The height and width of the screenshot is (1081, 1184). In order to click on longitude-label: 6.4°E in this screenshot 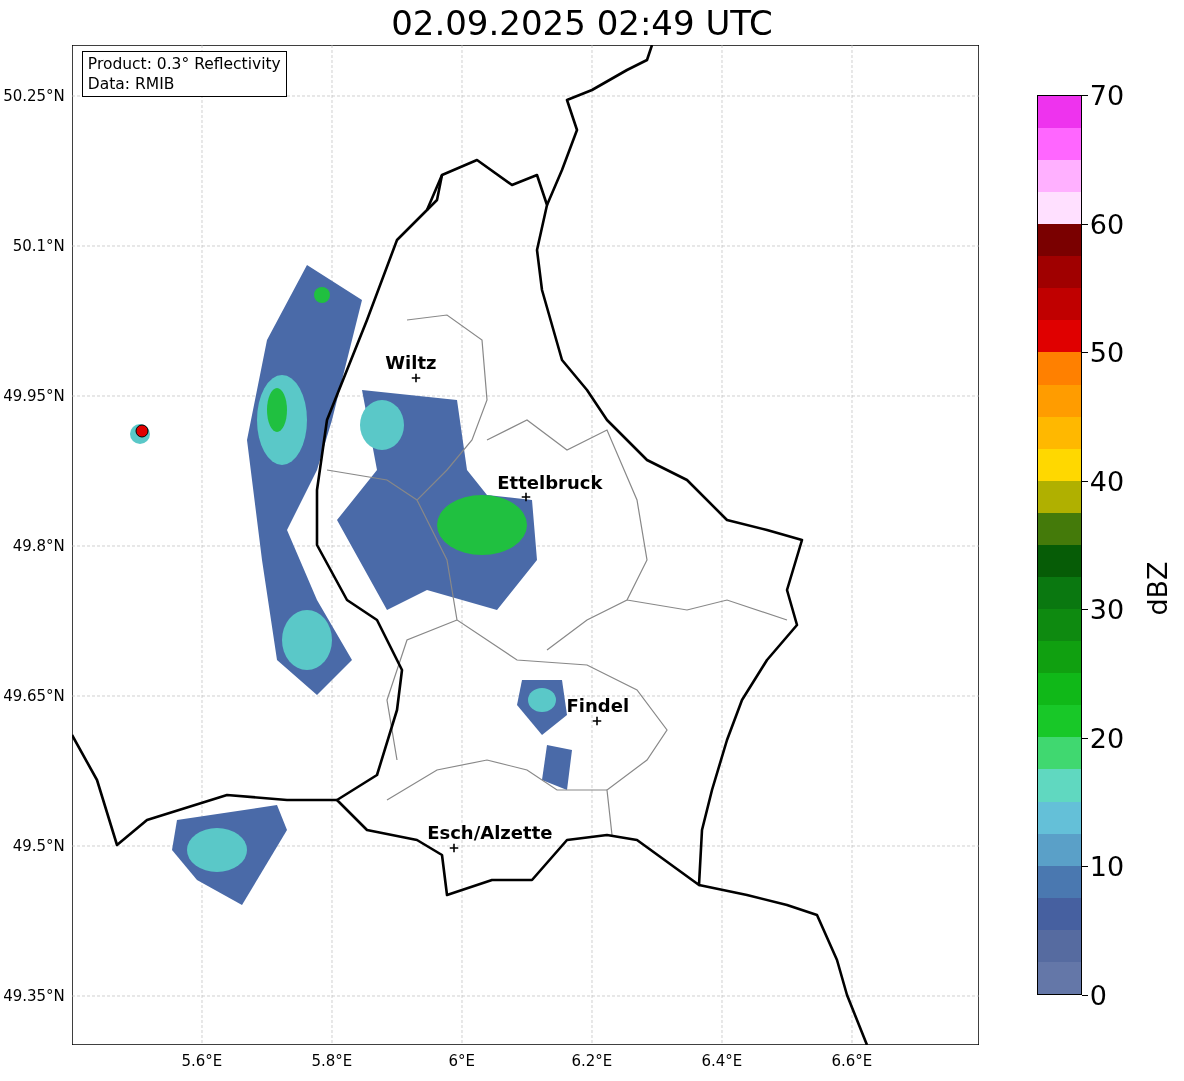, I will do `click(722, 1061)`.